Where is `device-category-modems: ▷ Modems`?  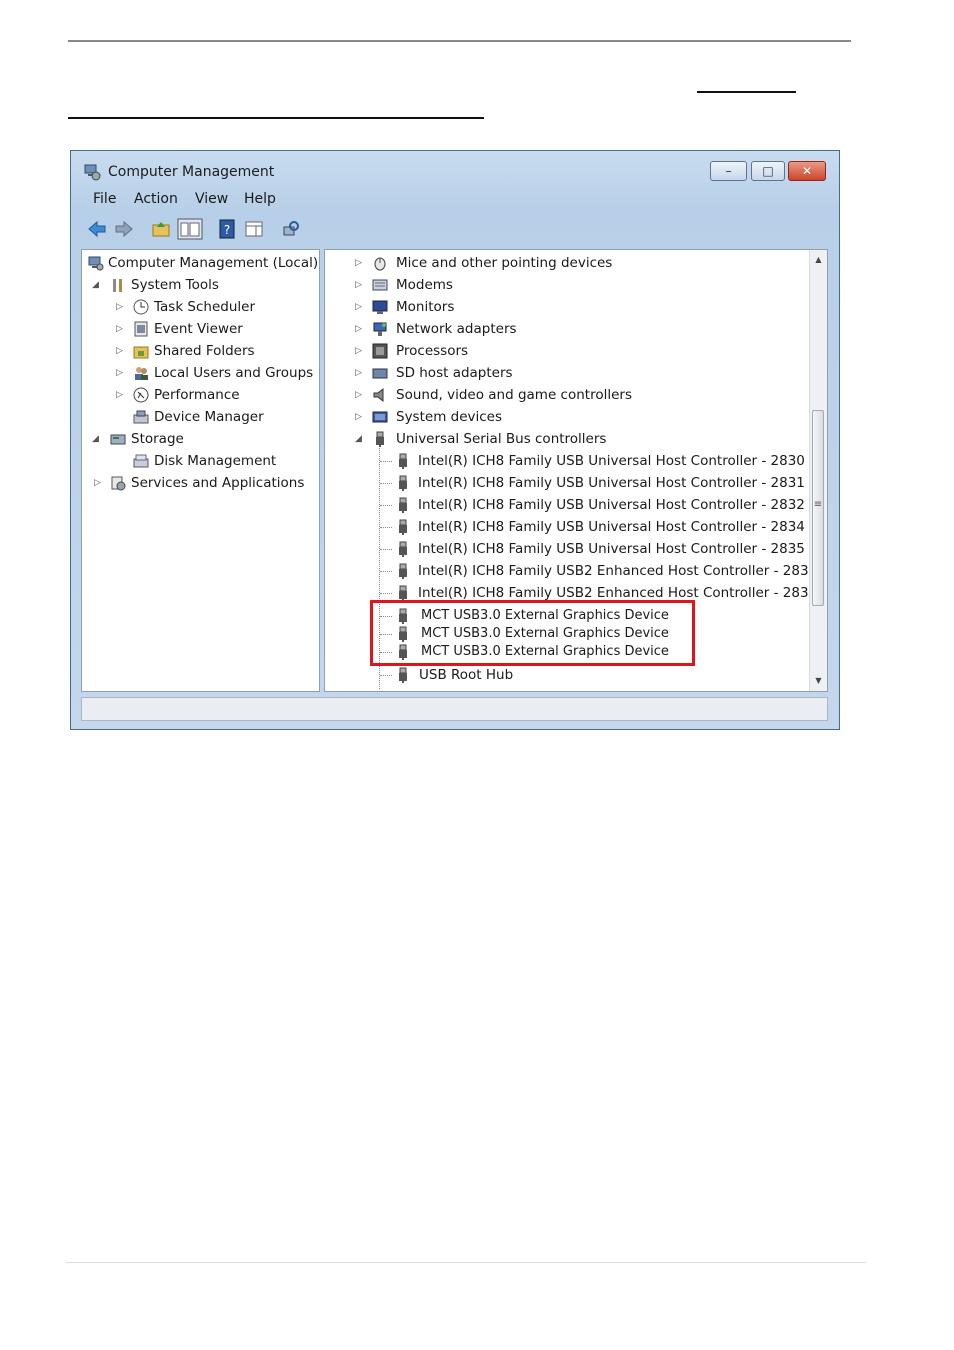 device-category-modems: ▷ Modems is located at coordinates (565, 285).